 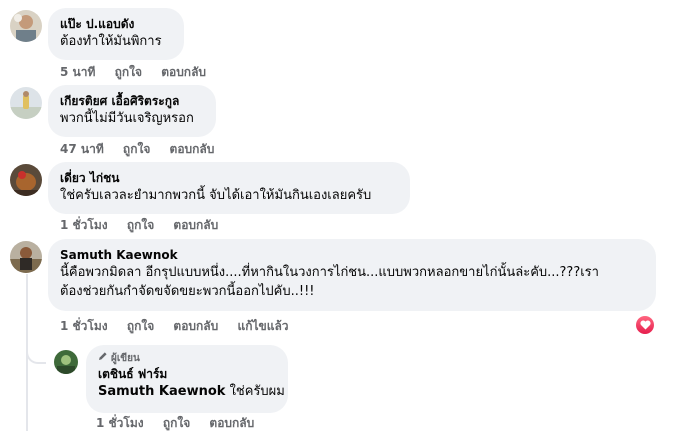 What do you see at coordinates (36, 353) in the screenshot?
I see `thread-connector` at bounding box center [36, 353].